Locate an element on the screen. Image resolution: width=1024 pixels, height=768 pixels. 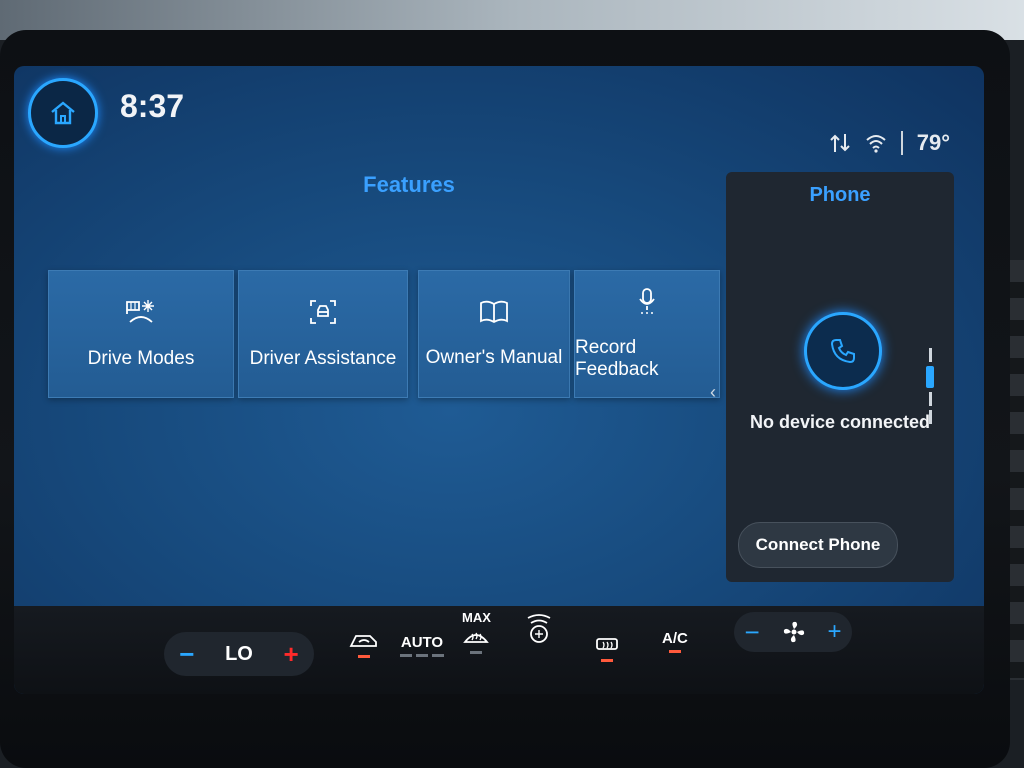
temperature-control: − LO + is located at coordinates (239, 654).